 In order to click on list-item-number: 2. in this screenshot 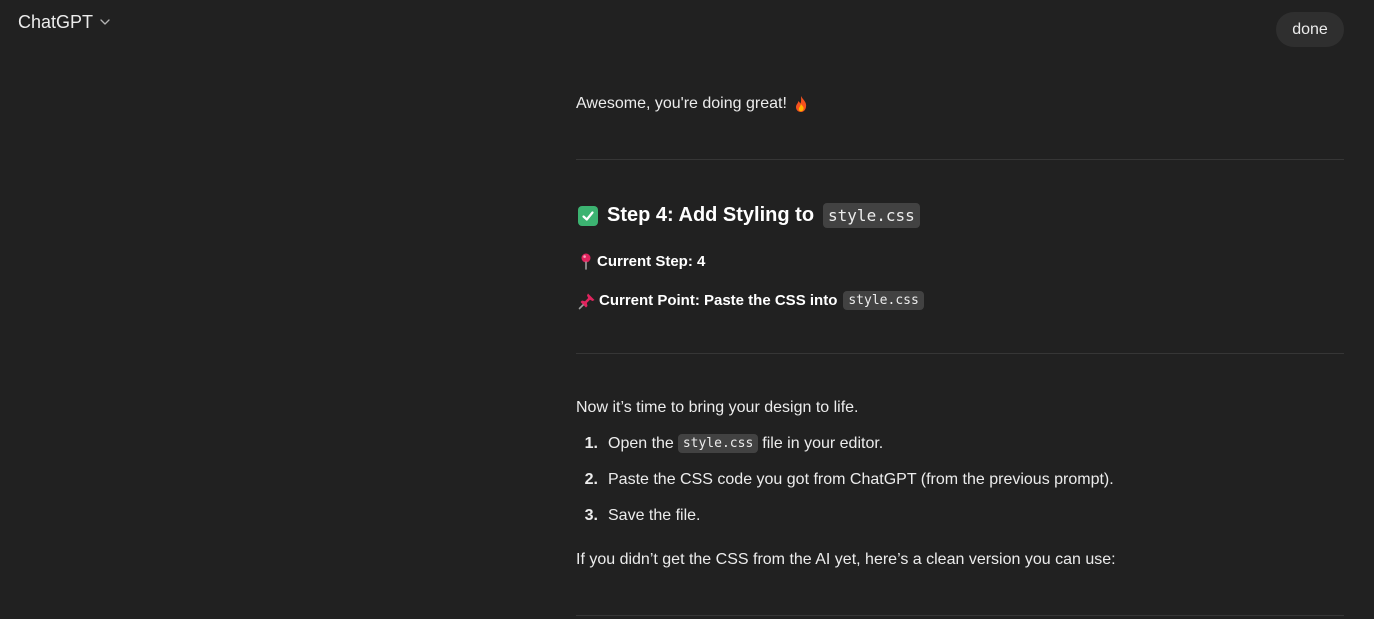, I will do `click(591, 479)`.